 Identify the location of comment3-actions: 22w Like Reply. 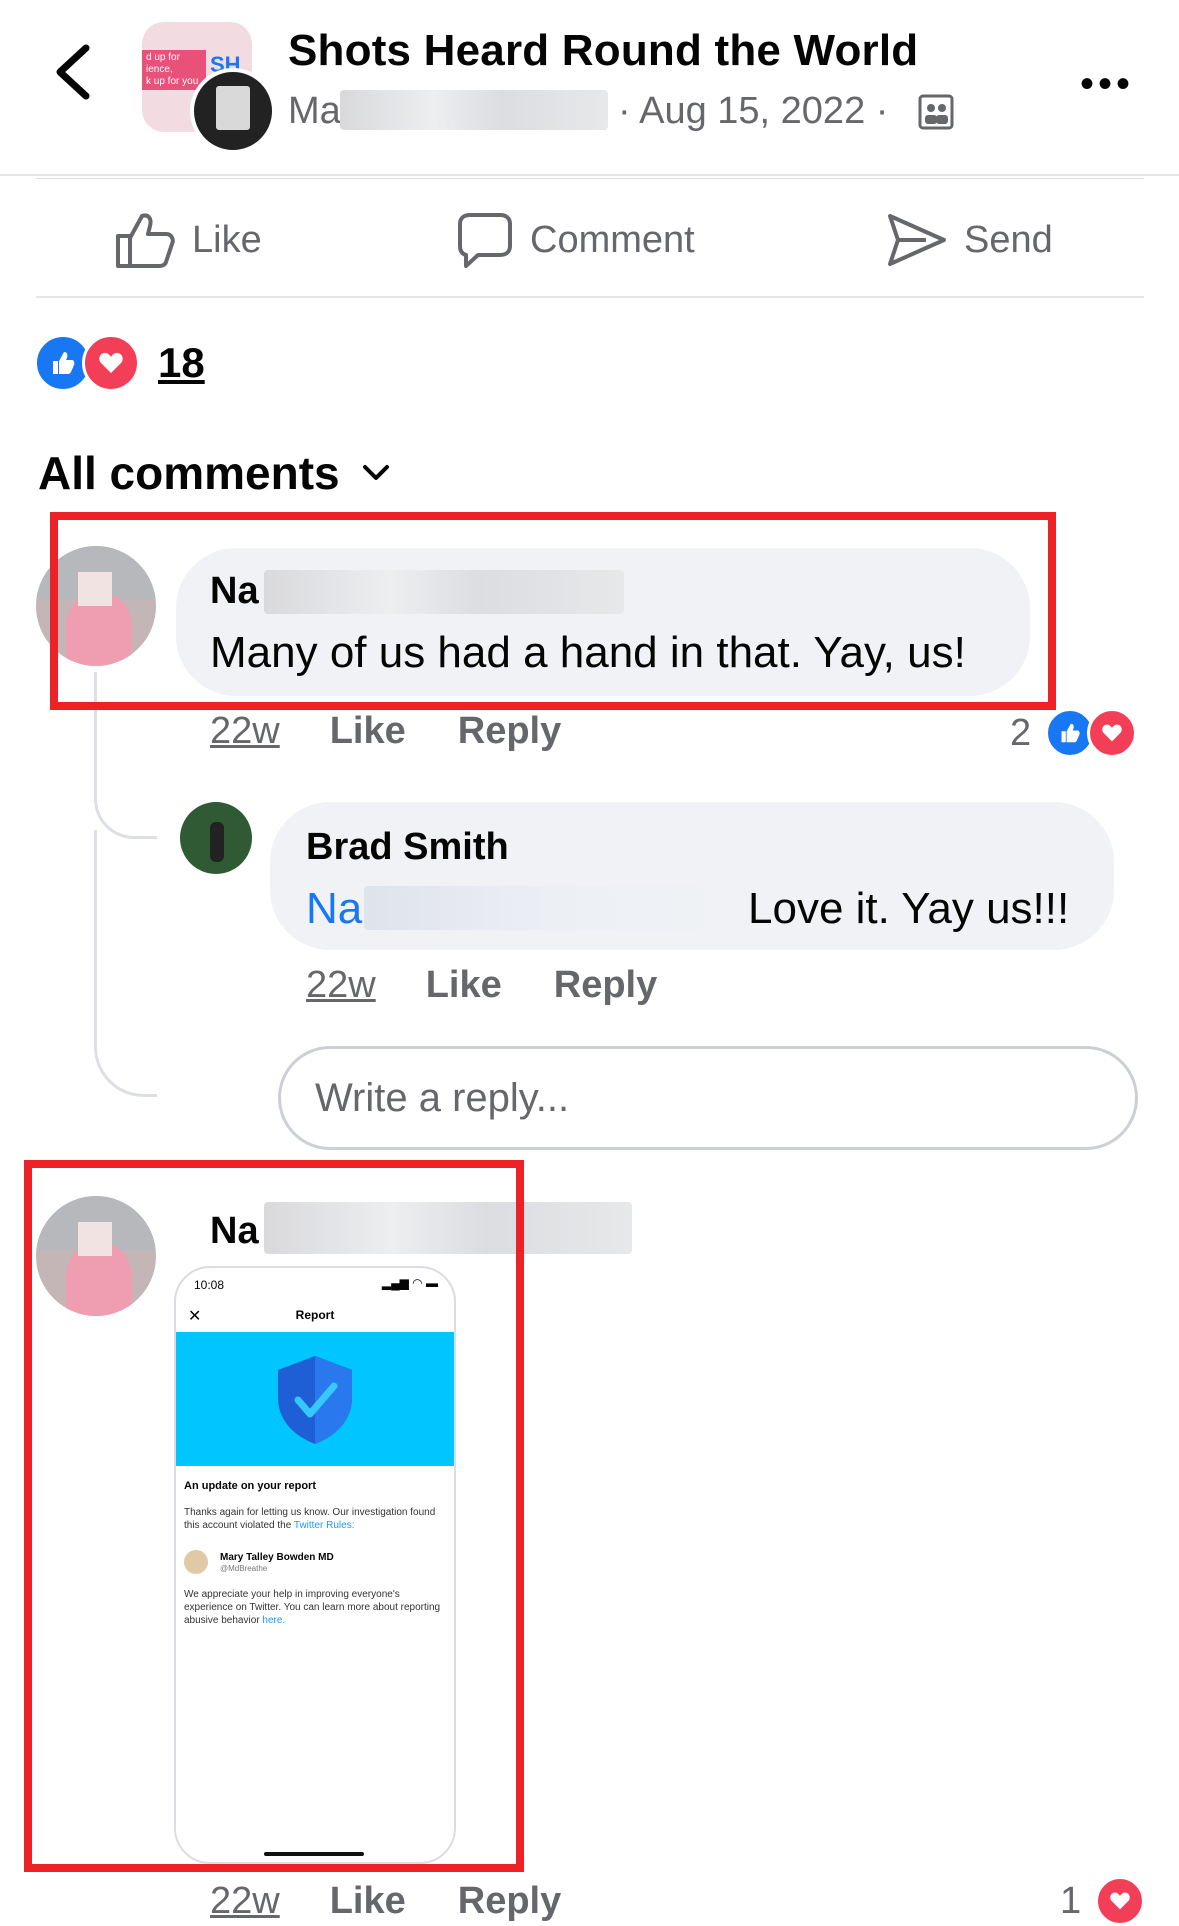
(411, 1901).